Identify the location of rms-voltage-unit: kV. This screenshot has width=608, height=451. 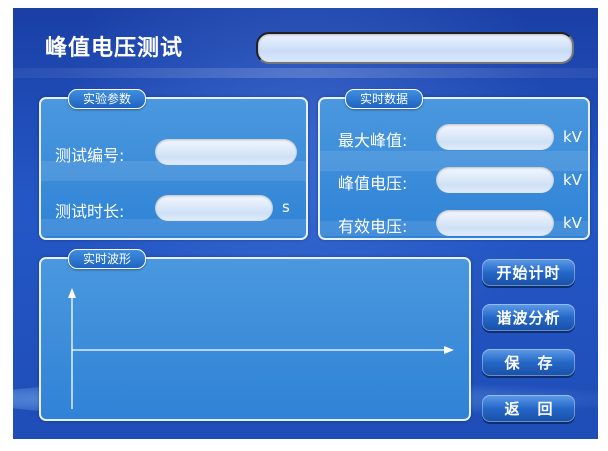
(572, 223).